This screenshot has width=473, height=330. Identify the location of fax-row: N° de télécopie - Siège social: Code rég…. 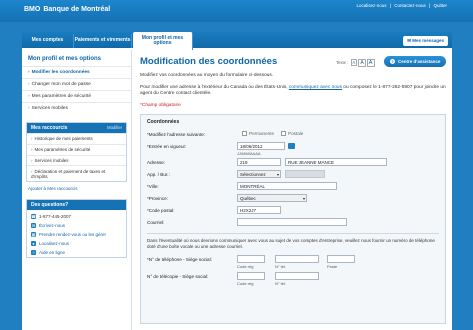
(293, 279).